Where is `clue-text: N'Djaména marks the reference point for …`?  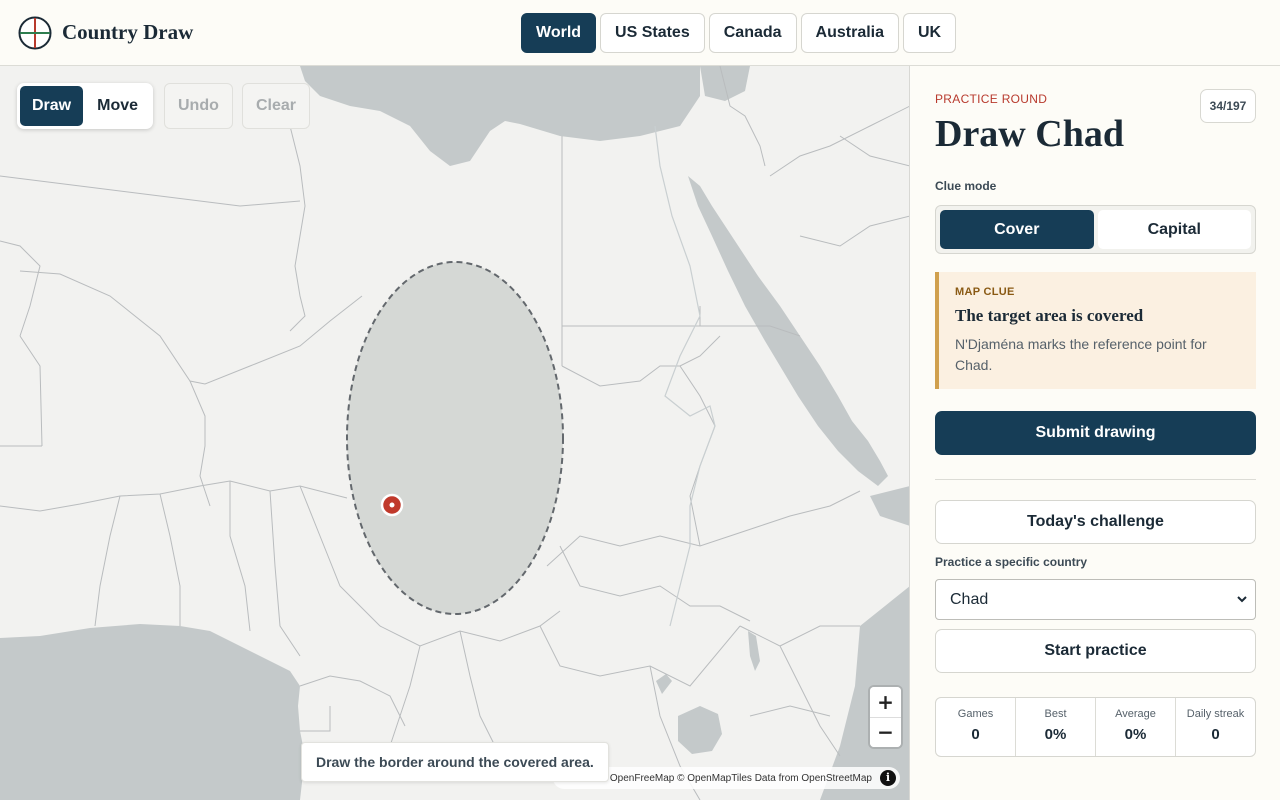
clue-text: N'Djaména marks the reference point for … is located at coordinates (1081, 354).